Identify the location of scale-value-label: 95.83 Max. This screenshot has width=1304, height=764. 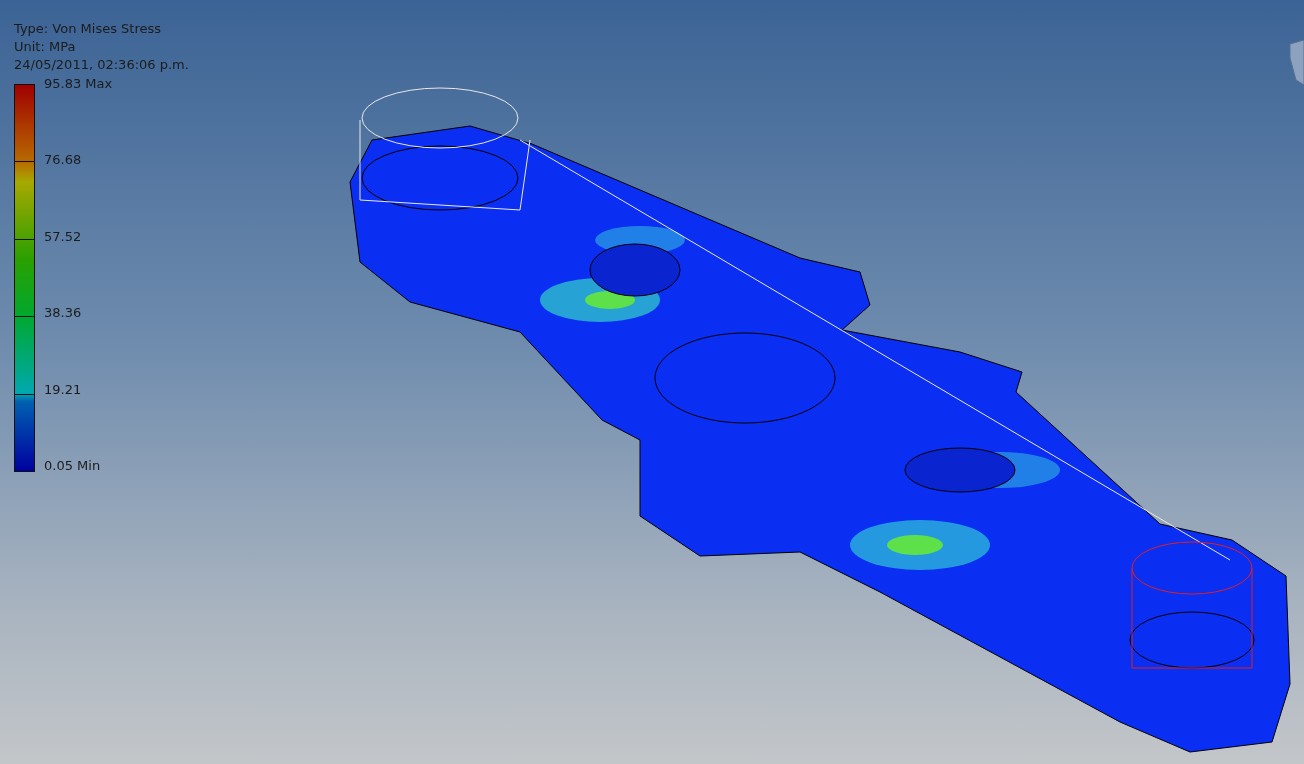
(78, 84).